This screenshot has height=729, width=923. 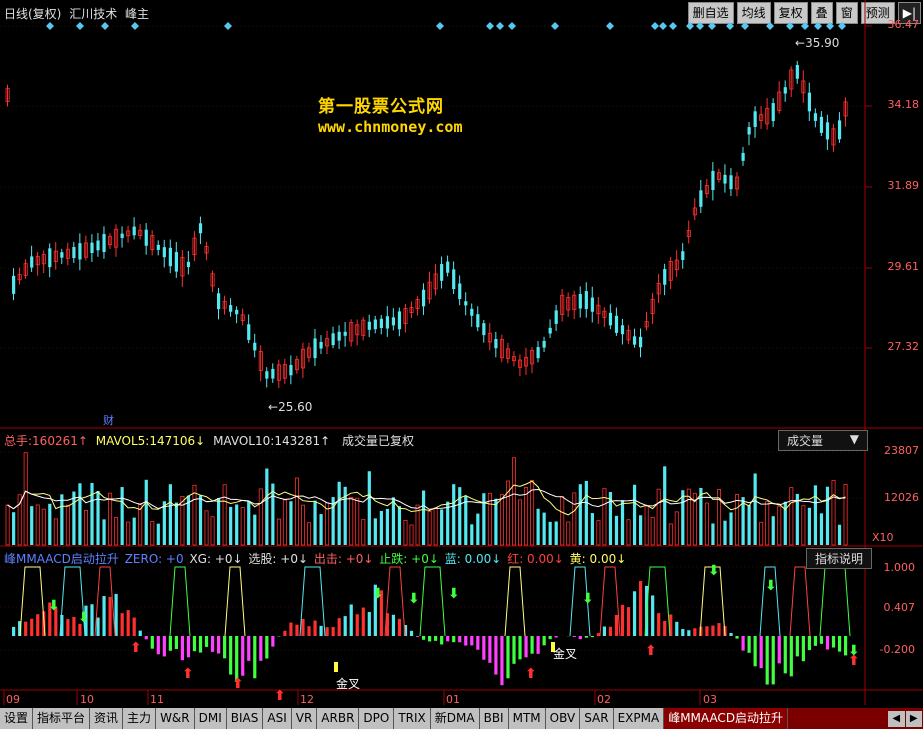 What do you see at coordinates (563, 718) in the screenshot?
I see `tab-item: OBV` at bounding box center [563, 718].